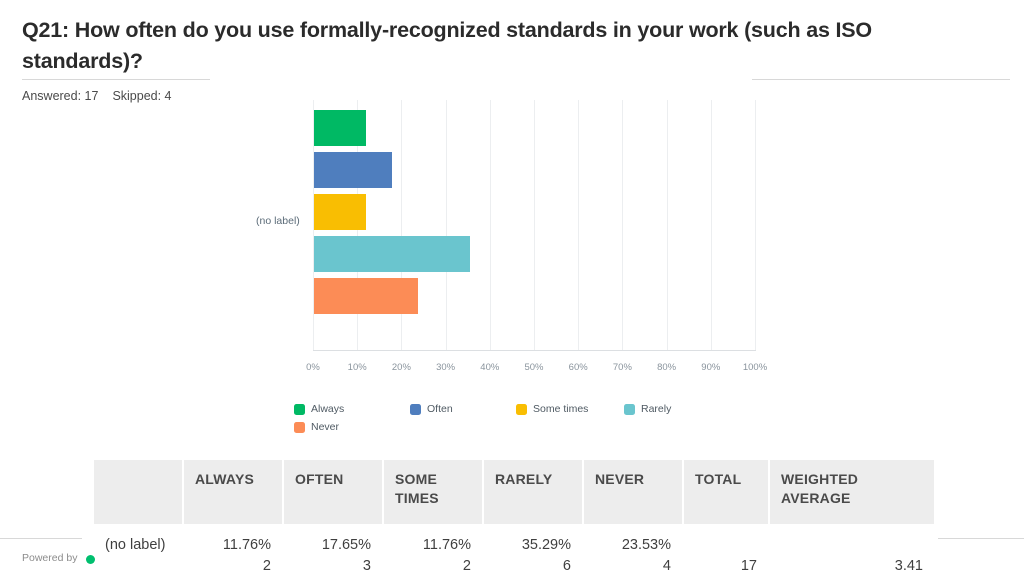 This screenshot has width=1024, height=576. I want to click on chart-x-tick-label: 30%, so click(446, 367).